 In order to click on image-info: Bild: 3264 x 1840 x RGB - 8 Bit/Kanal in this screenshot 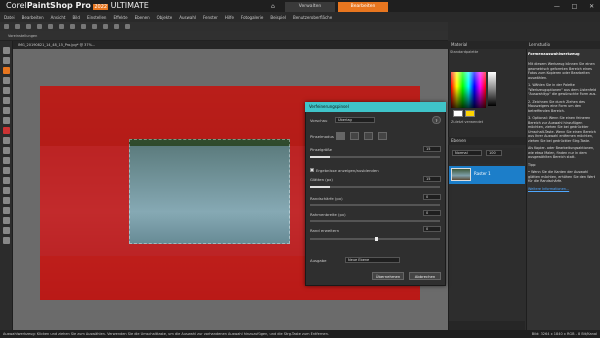, I will do `click(564, 334)`.